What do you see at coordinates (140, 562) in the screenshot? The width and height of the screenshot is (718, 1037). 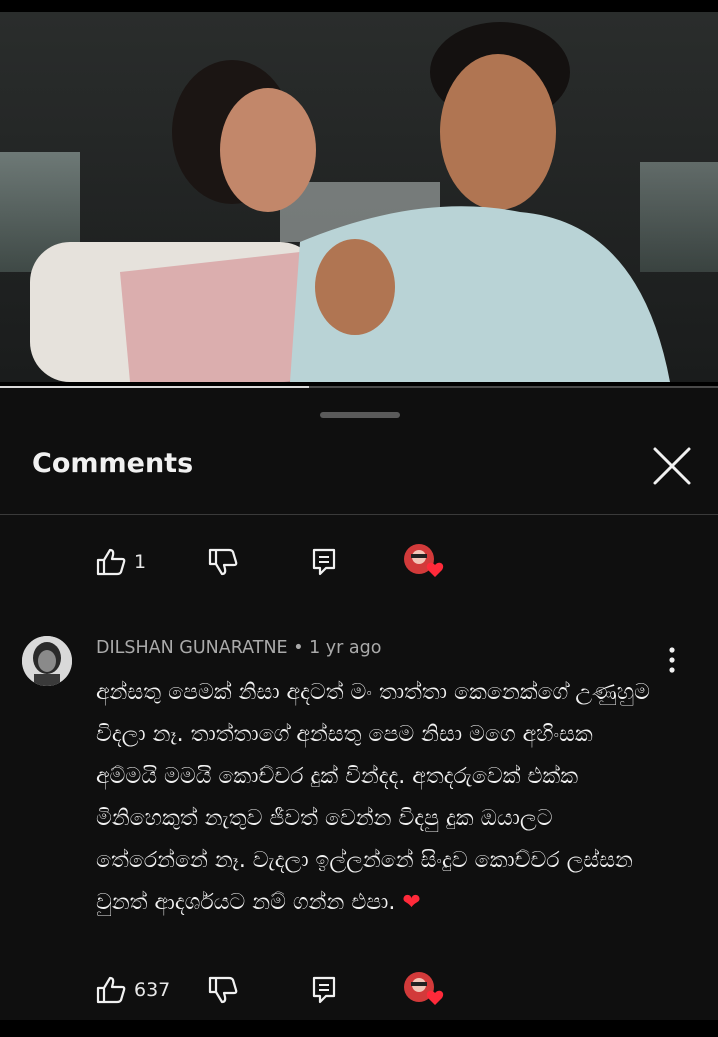 I see `like-count: 1` at bounding box center [140, 562].